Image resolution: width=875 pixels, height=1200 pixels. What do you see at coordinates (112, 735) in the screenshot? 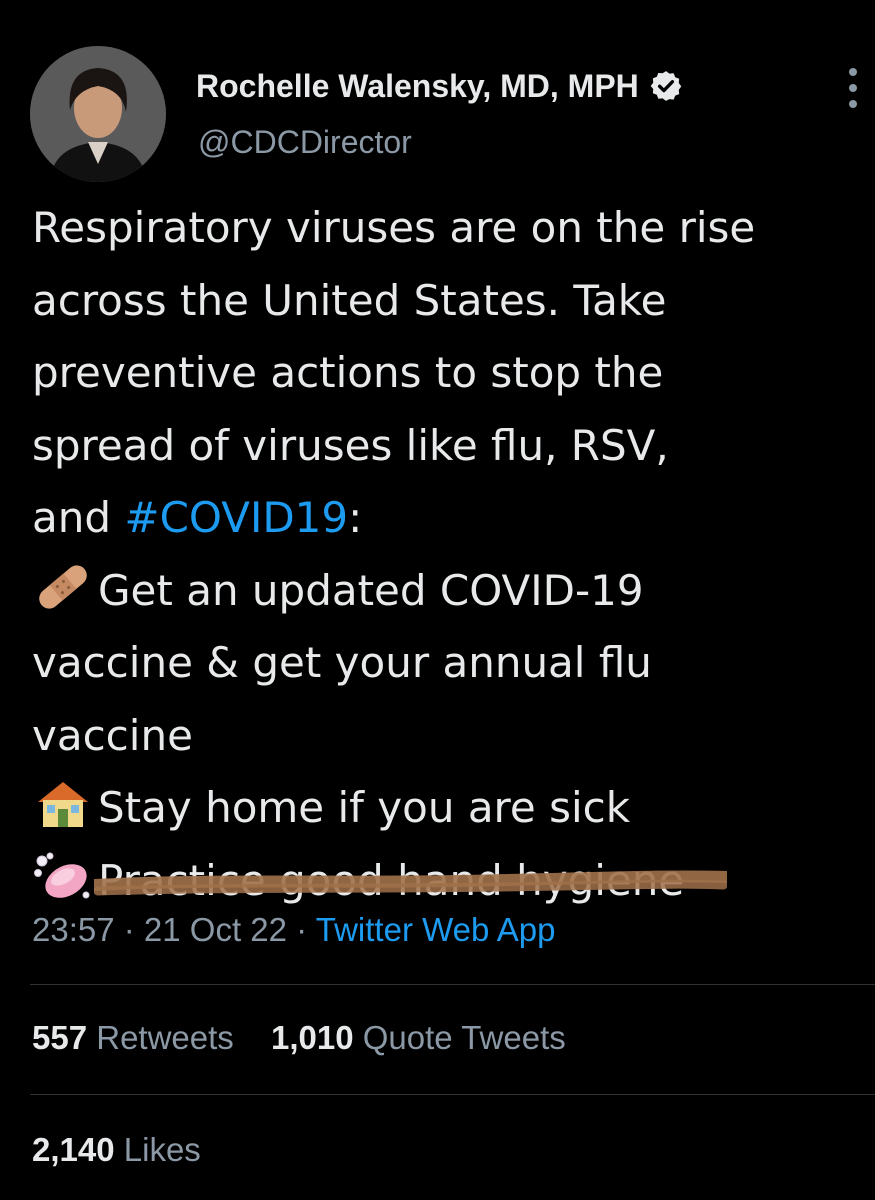
I see `tweet-line: vaccine` at bounding box center [112, 735].